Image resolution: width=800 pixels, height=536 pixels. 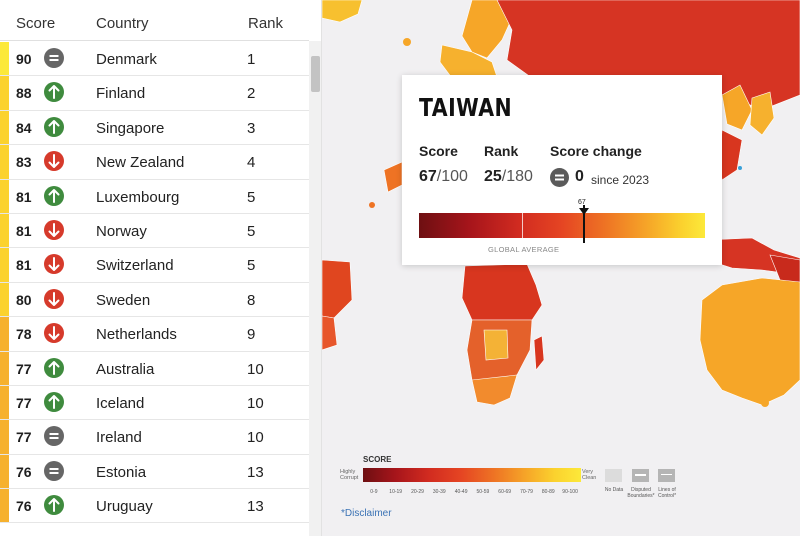 What do you see at coordinates (337, 289) in the screenshot?
I see `map-region-west-africa` at bounding box center [337, 289].